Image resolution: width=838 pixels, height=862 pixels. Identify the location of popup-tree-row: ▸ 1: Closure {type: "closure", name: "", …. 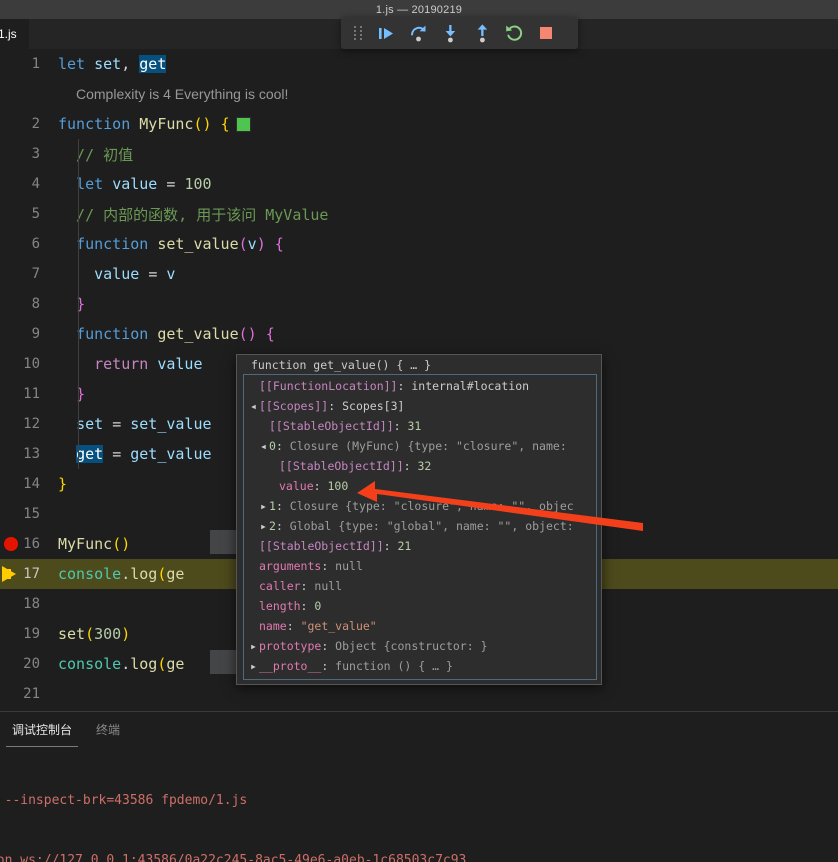
(420, 506).